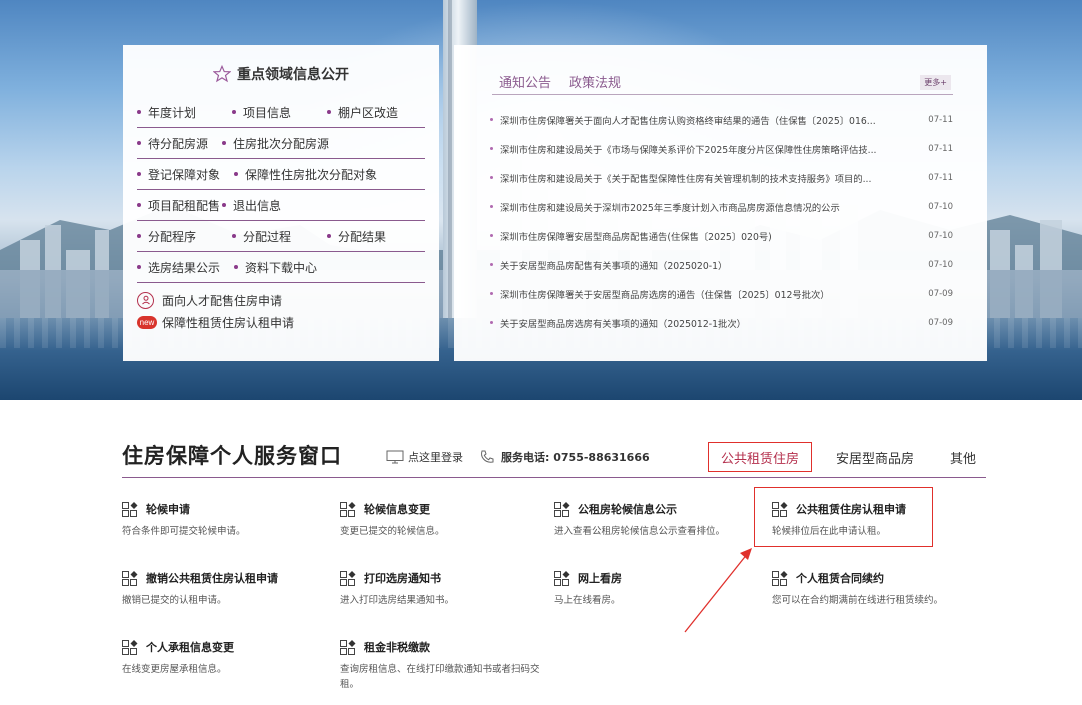  What do you see at coordinates (305, 174) in the screenshot?
I see `link-batch-targets: 保障性住房批次分配对象` at bounding box center [305, 174].